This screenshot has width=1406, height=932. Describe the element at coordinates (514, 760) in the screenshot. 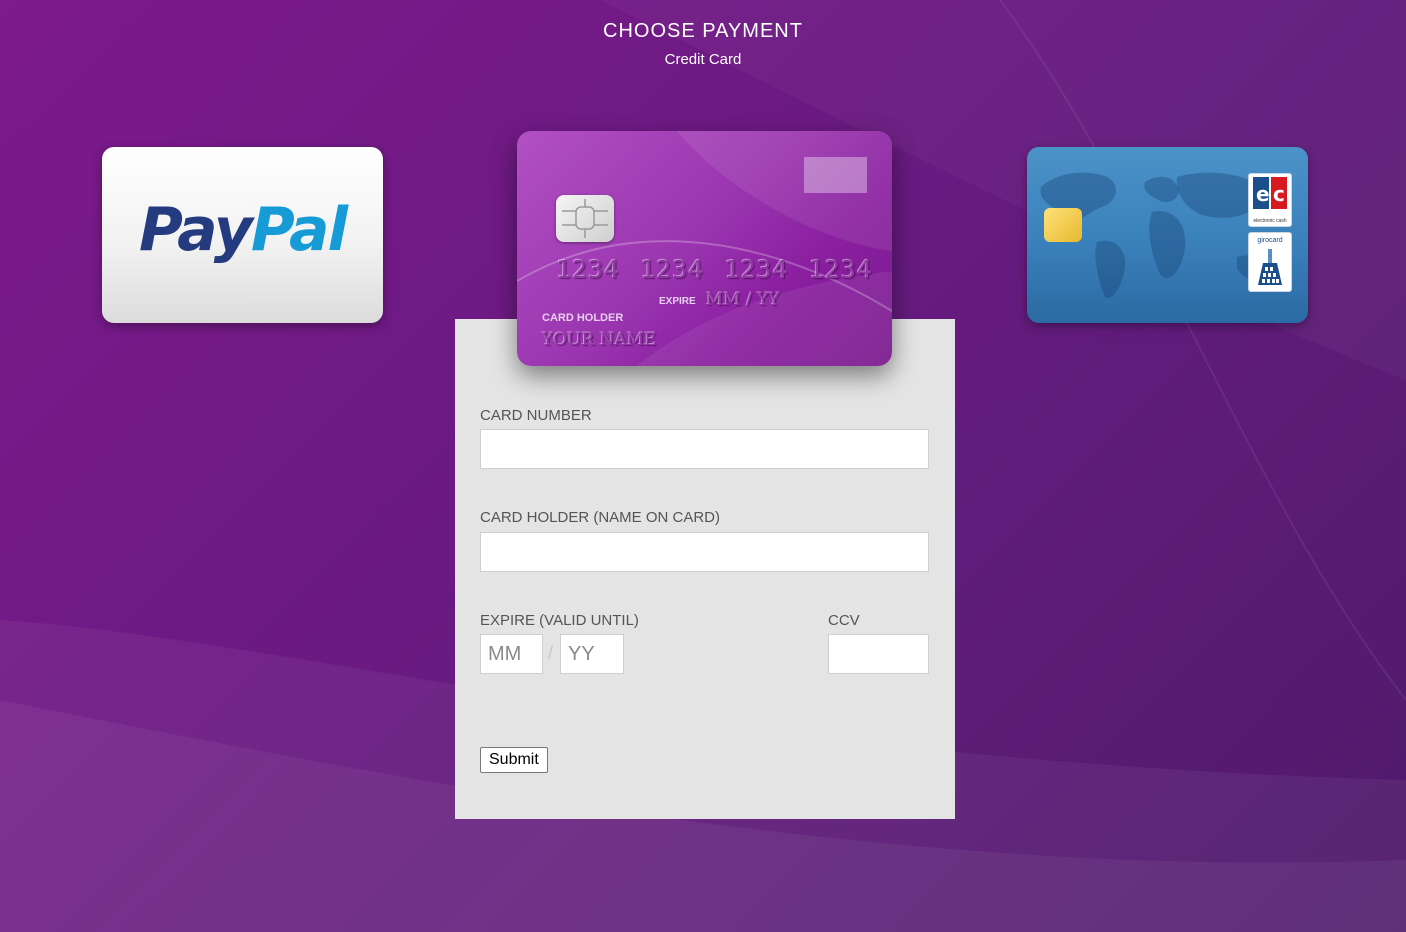

I see `submit-button: Submit` at that location.